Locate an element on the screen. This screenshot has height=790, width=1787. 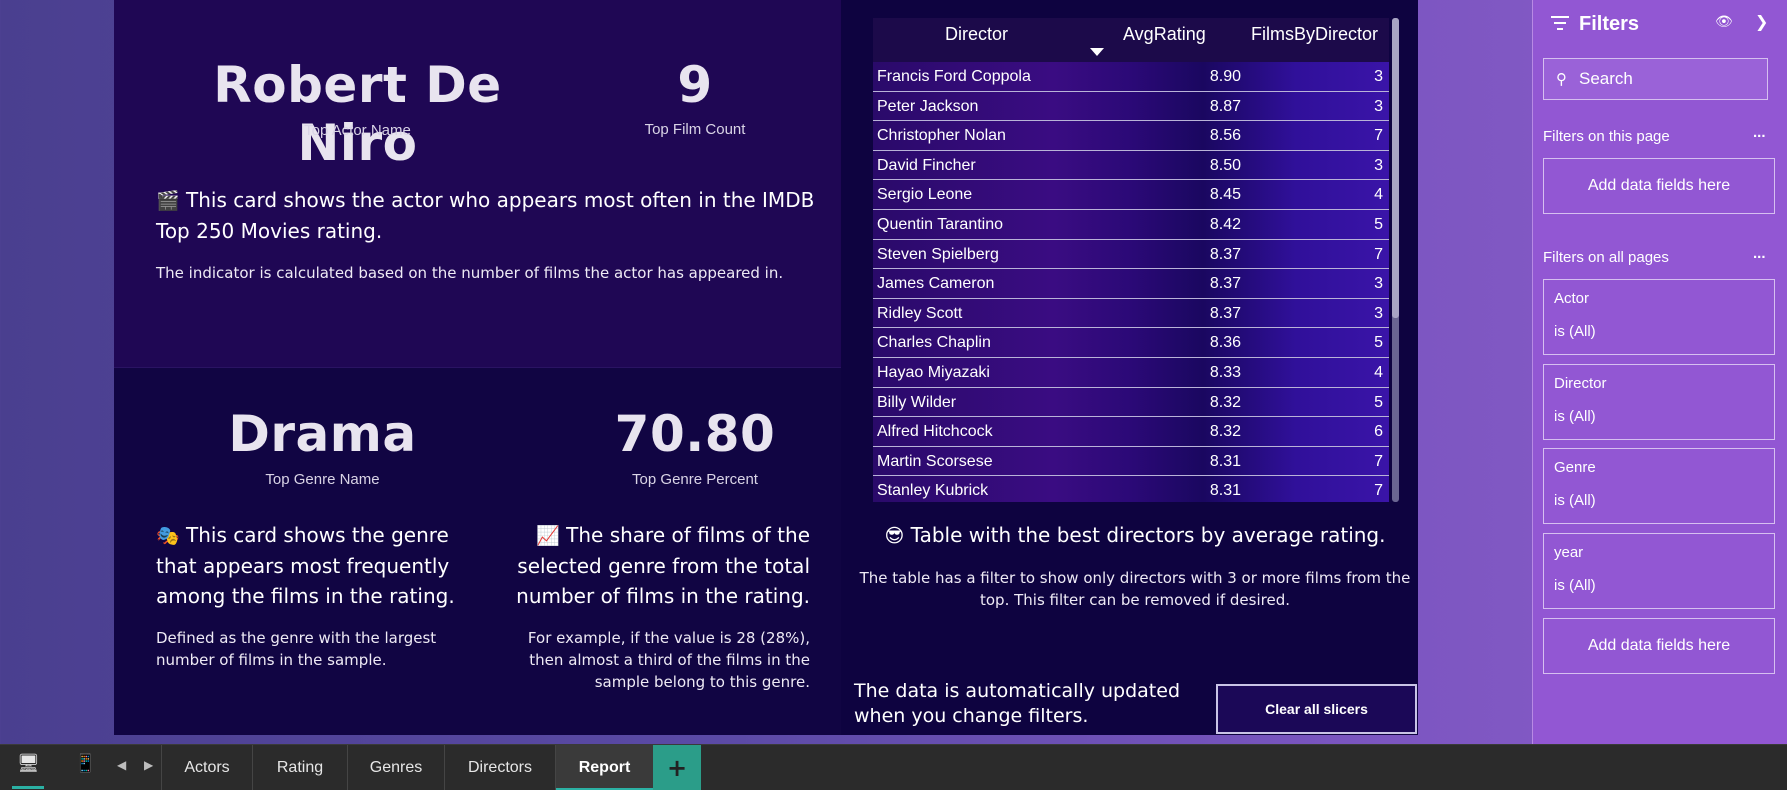
chevron-right-icon: ❯ is located at coordinates (1761, 21).